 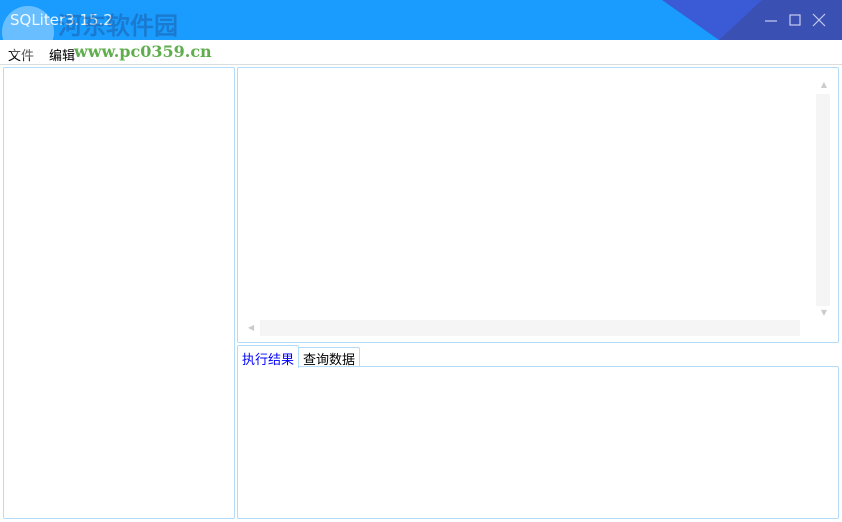 What do you see at coordinates (28, 32) in the screenshot?
I see `watermark-logo` at bounding box center [28, 32].